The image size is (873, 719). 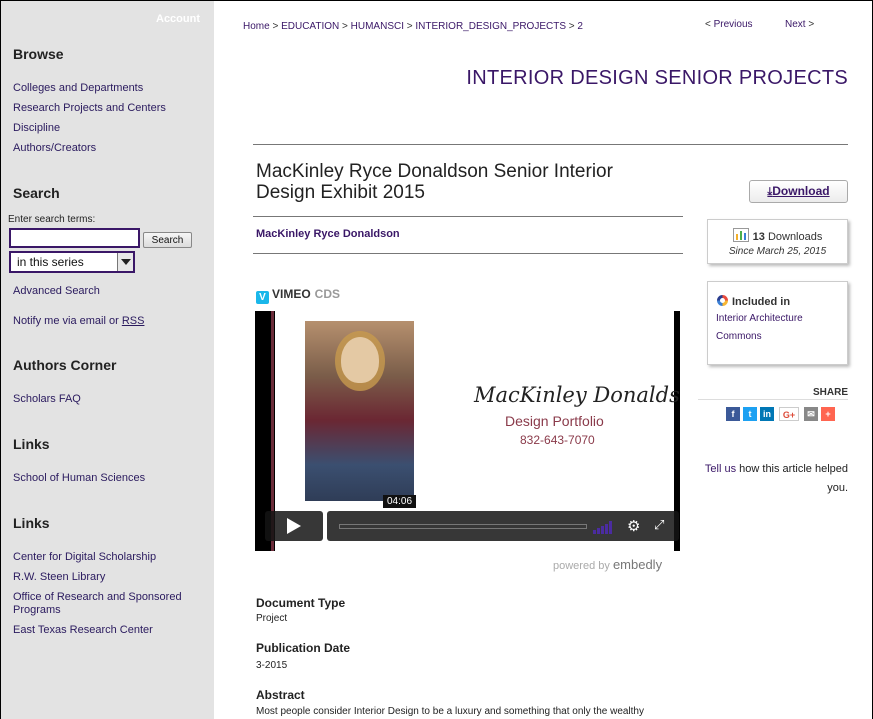 I want to click on video-controls: 04:06 ⚙ ⤢, so click(x=472, y=518).